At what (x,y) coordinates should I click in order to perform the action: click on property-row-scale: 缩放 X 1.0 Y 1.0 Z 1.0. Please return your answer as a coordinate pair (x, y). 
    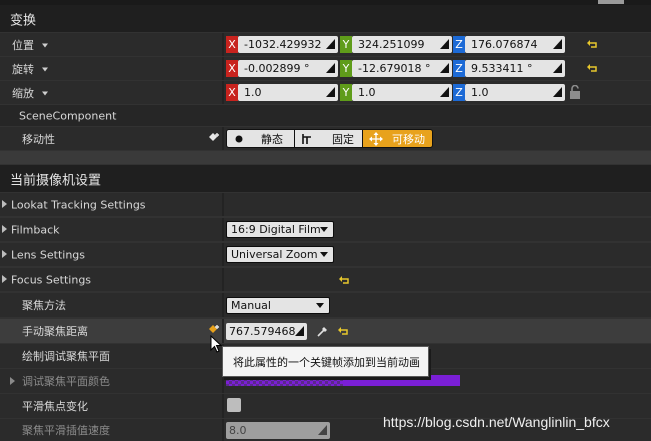
    Looking at the image, I should click on (325, 92).